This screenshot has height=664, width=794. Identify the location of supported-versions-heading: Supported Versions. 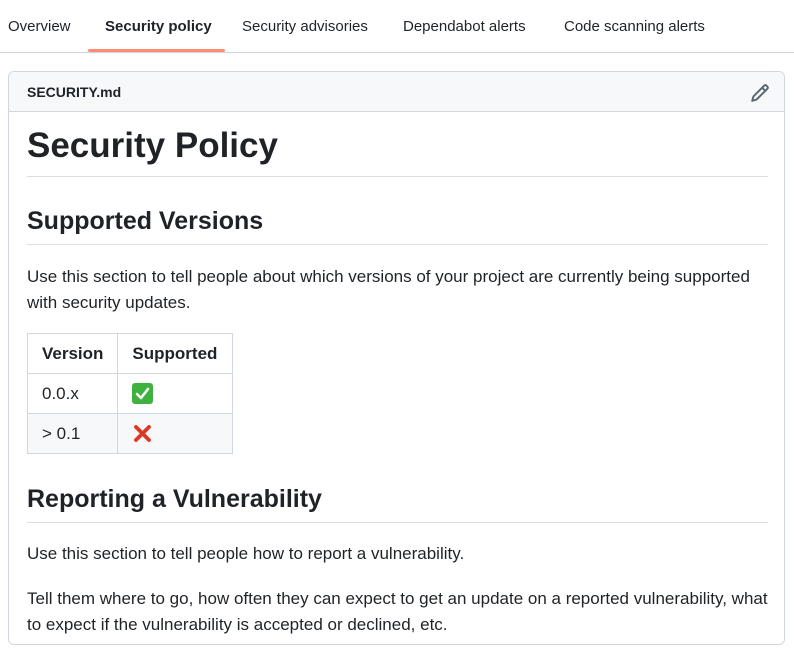
(145, 221).